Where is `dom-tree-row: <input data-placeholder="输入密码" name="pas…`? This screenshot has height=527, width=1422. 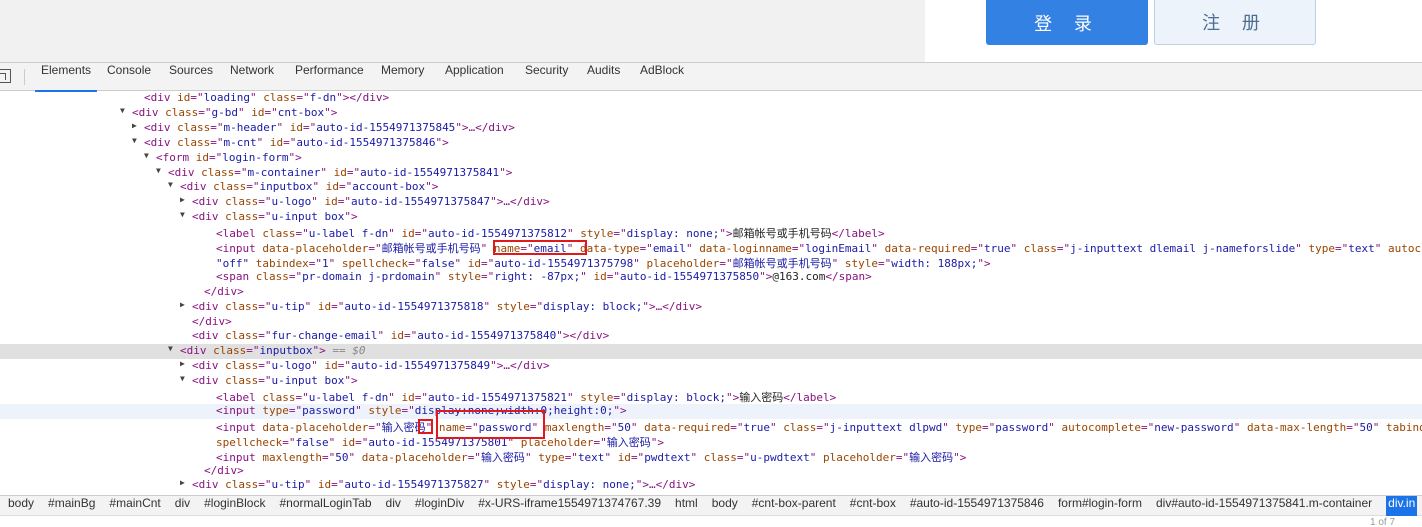
dom-tree-row: <input data-placeholder="输入密码" name="pas… is located at coordinates (711, 426).